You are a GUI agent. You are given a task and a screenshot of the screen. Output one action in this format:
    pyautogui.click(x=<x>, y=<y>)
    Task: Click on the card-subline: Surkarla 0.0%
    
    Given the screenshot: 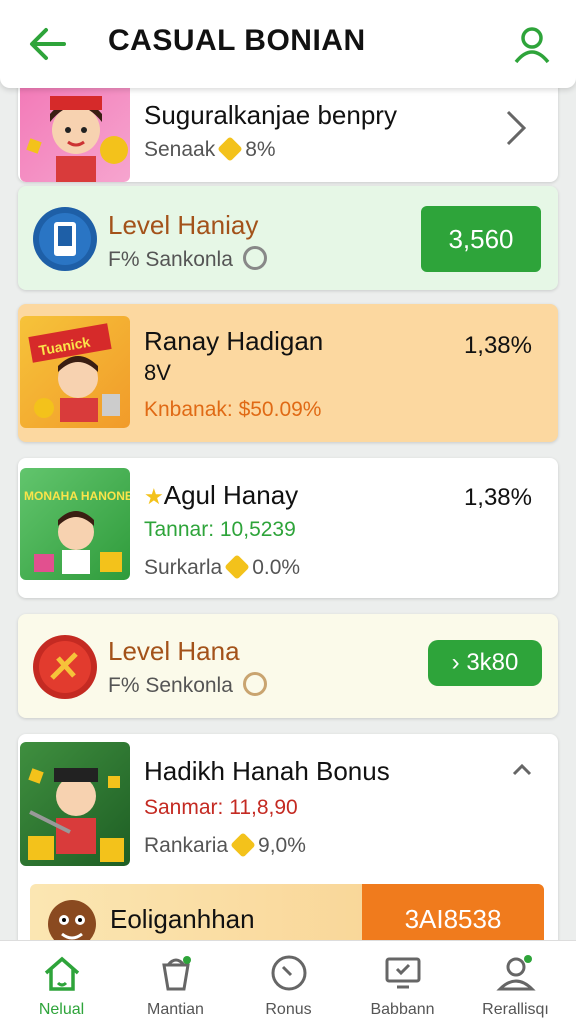 What is the action you would take?
    pyautogui.click(x=222, y=567)
    